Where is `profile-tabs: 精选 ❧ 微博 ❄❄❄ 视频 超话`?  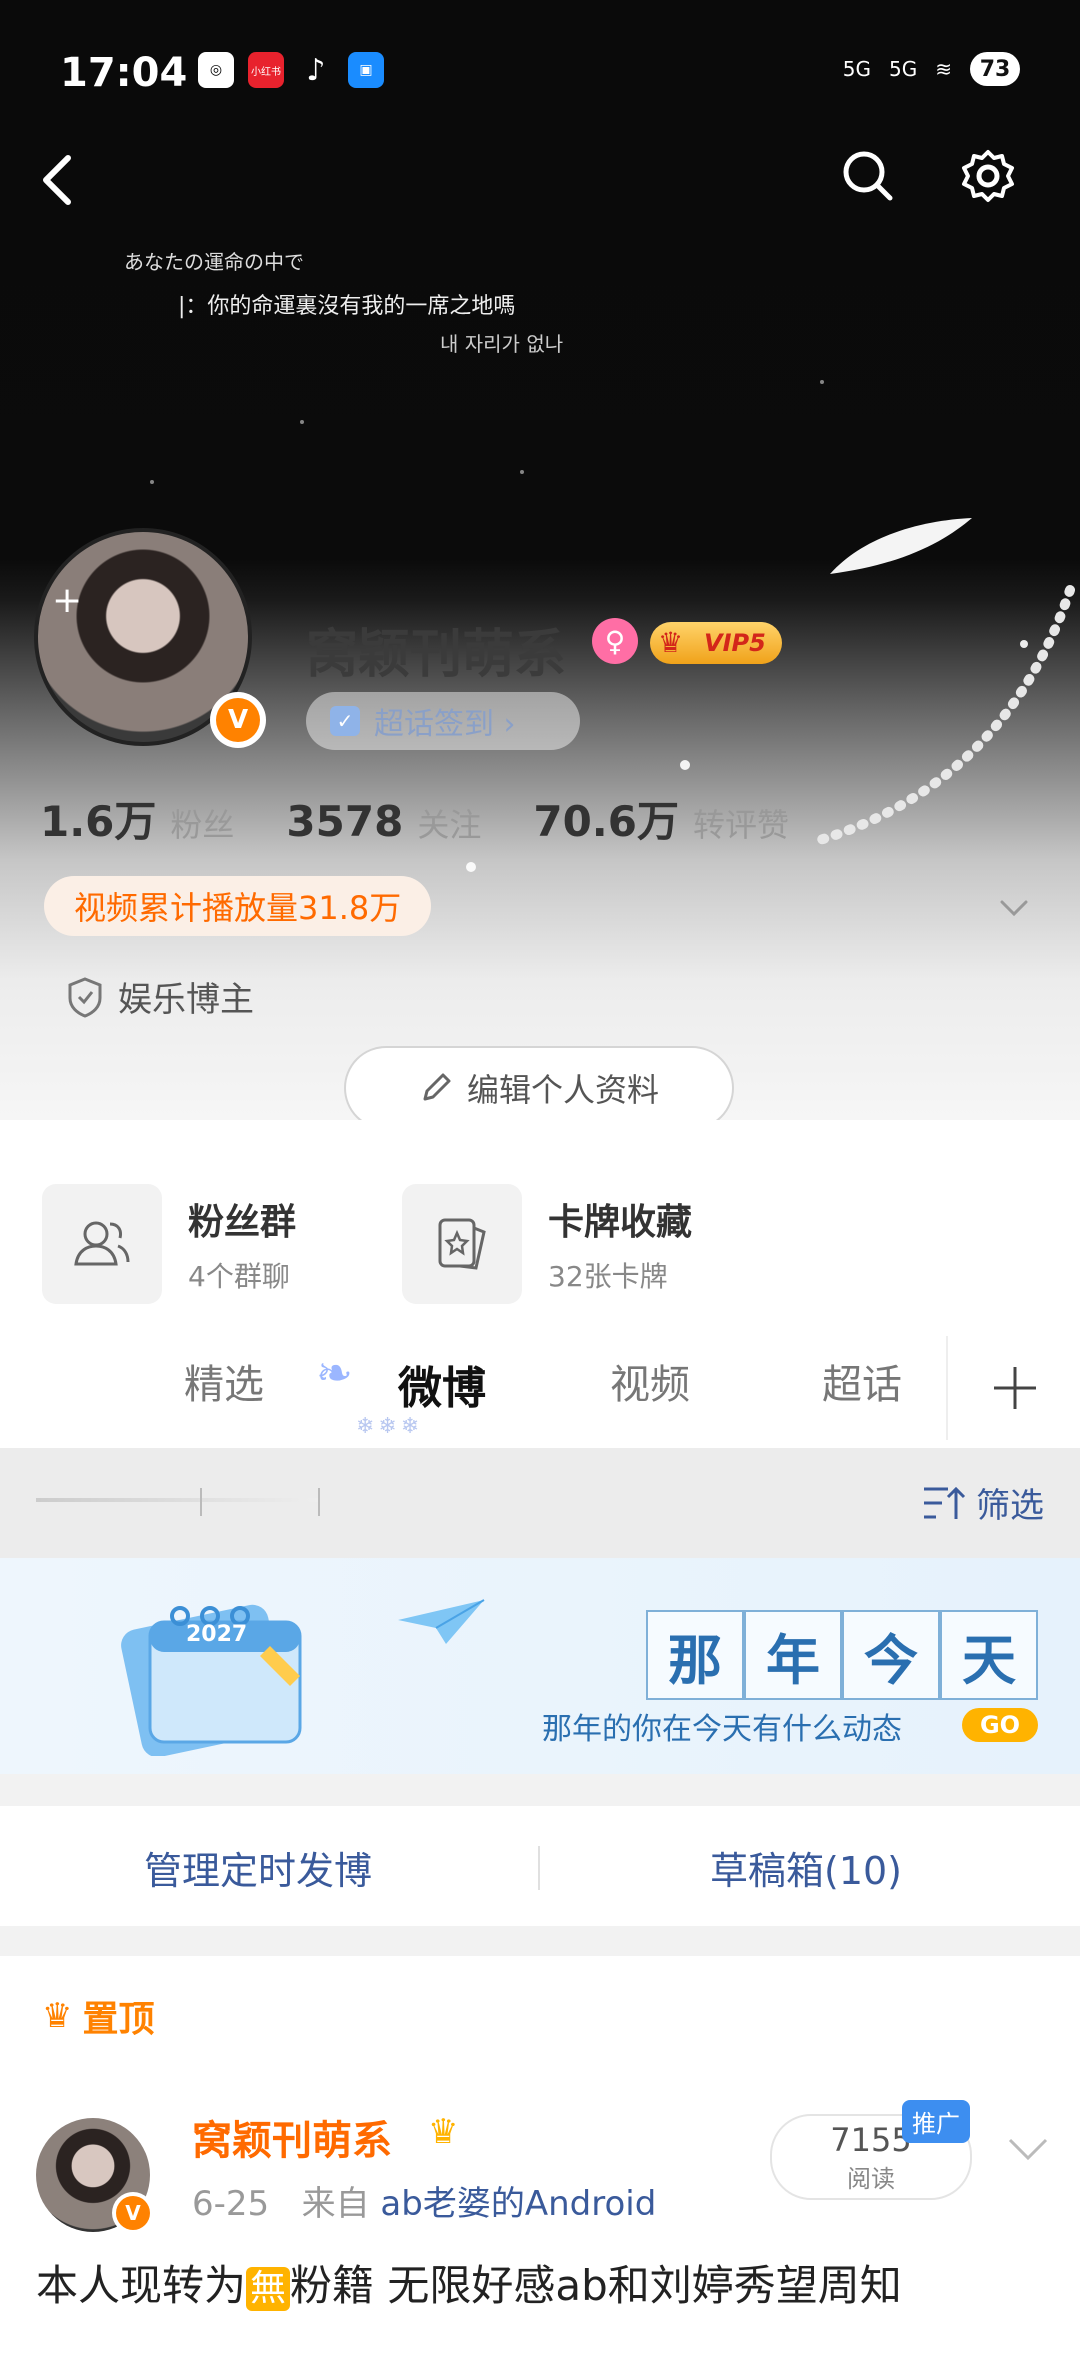 profile-tabs: 精选 ❧ 微博 ❄❄❄ 视频 超话 is located at coordinates (540, 1389).